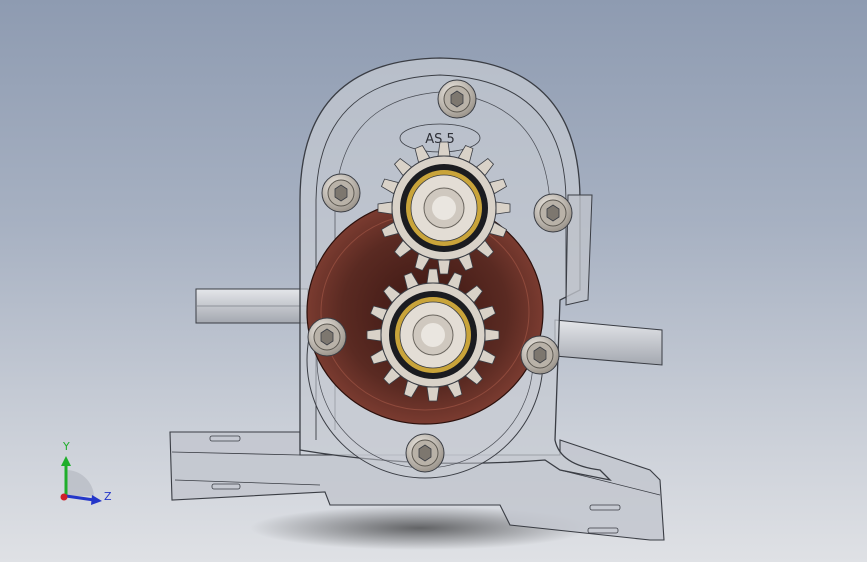 Image resolution: width=867 pixels, height=562 pixels. Describe the element at coordinates (425, 453) in the screenshot. I see `bolt-bottom` at that location.